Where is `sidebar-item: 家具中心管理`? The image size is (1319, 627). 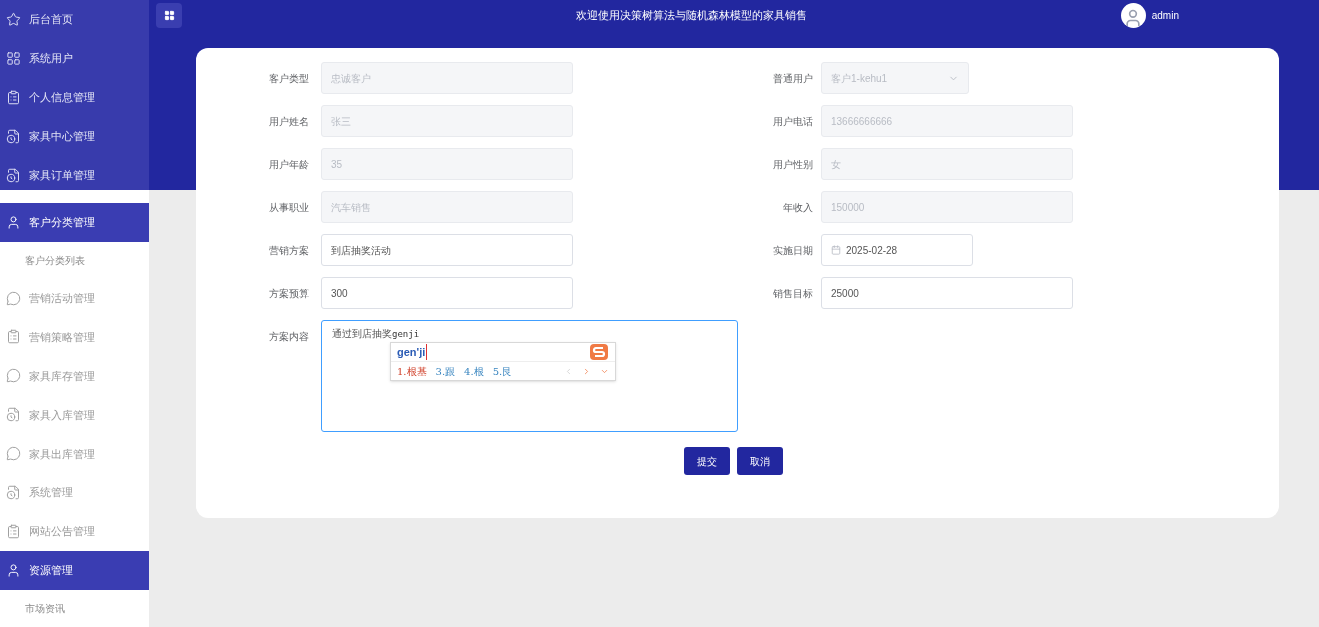 sidebar-item: 家具中心管理 is located at coordinates (74, 136).